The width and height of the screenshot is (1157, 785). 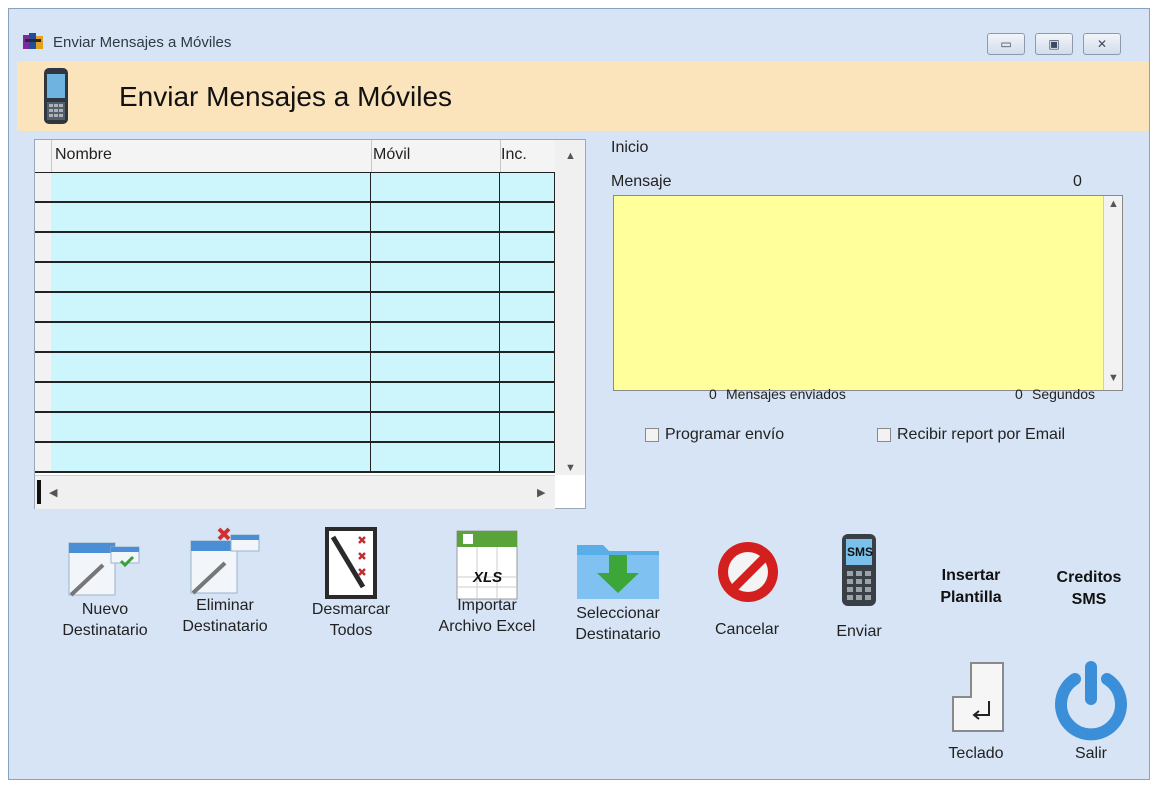 What do you see at coordinates (83, 155) in the screenshot?
I see `column-header-nombre: Nombre` at bounding box center [83, 155].